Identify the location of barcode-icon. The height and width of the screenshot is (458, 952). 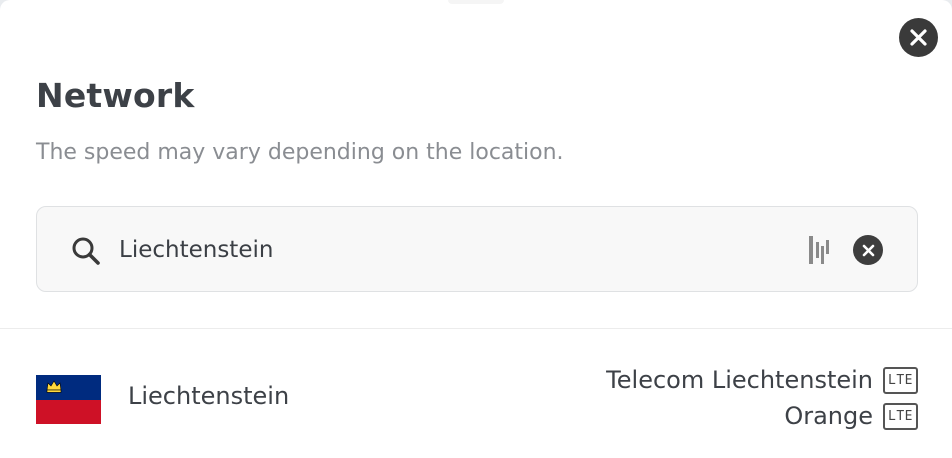
(819, 250).